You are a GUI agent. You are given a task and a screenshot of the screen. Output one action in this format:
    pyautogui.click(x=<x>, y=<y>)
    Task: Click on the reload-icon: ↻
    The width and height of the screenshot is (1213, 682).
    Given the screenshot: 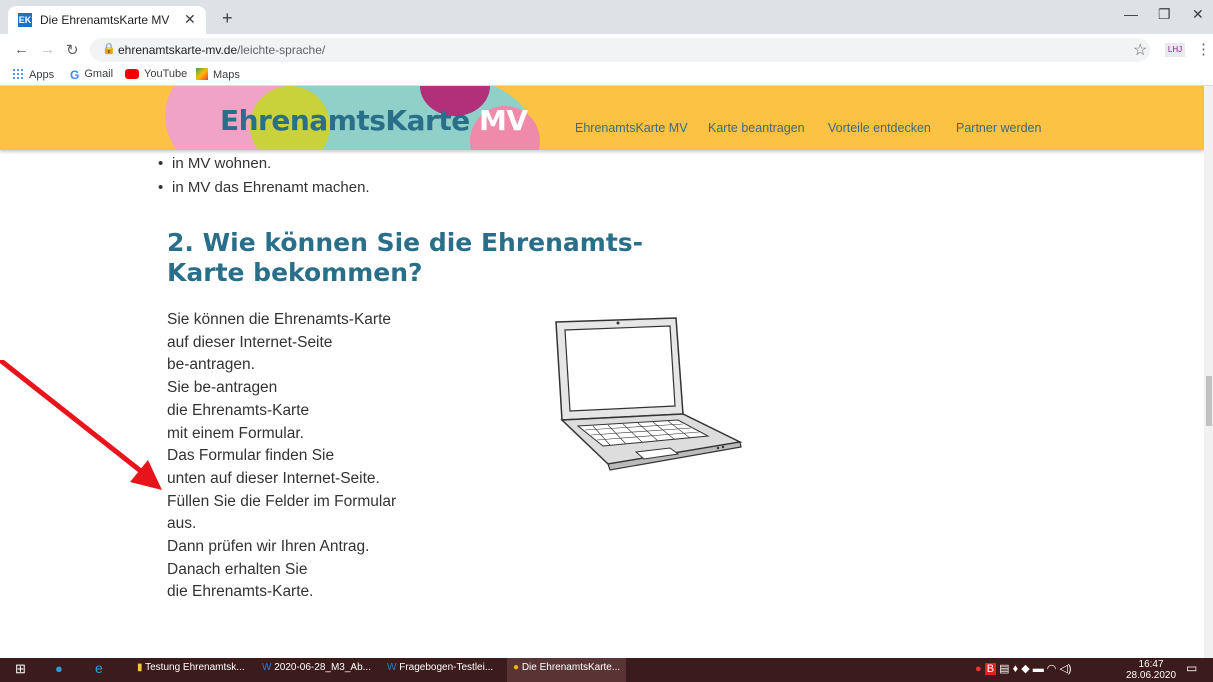 What is the action you would take?
    pyautogui.click(x=72, y=50)
    